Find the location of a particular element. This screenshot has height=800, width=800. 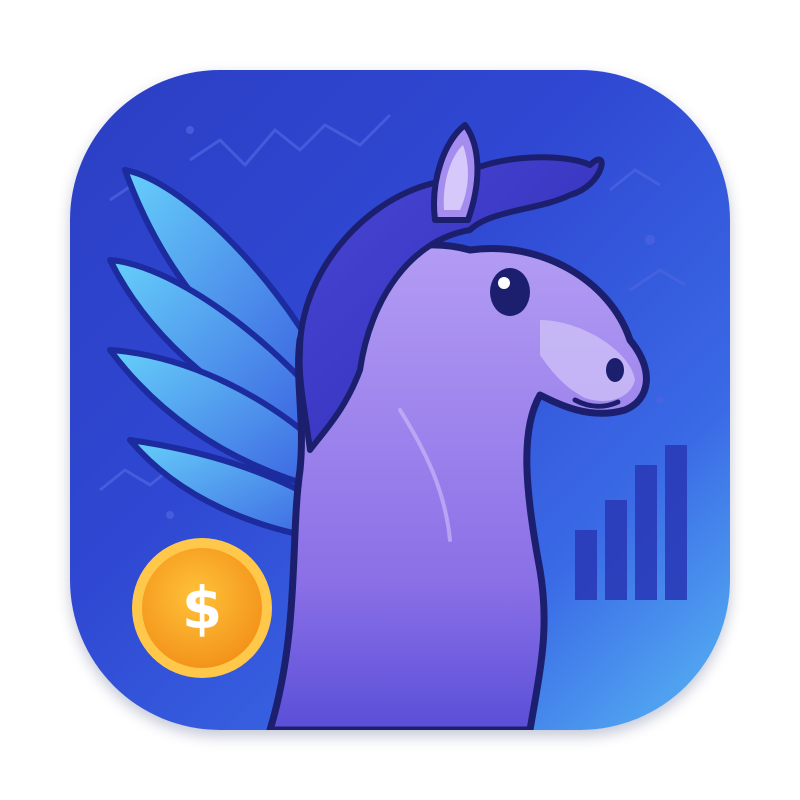

coin-icon: $ is located at coordinates (202, 608).